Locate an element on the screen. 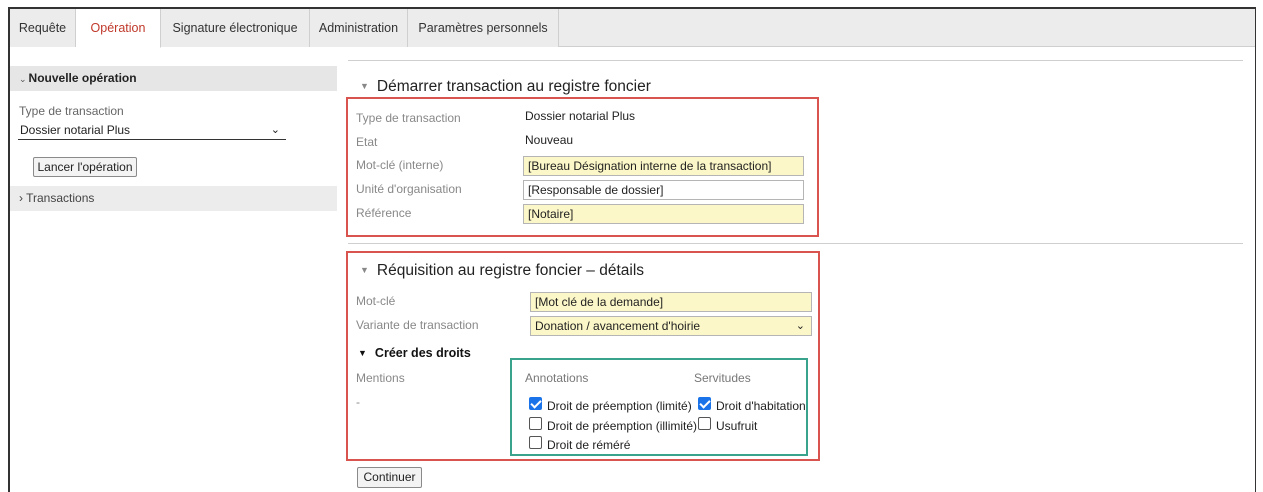  new-operation-header: ⌄ Nouvelle opération is located at coordinates (173, 78).